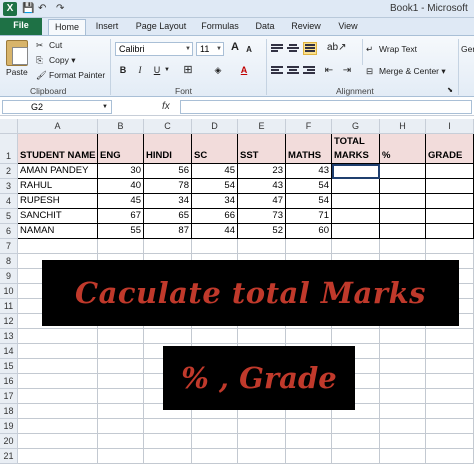 The width and height of the screenshot is (474, 474). What do you see at coordinates (58, 201) in the screenshot?
I see `table-cell-name: RUPESH` at bounding box center [58, 201].